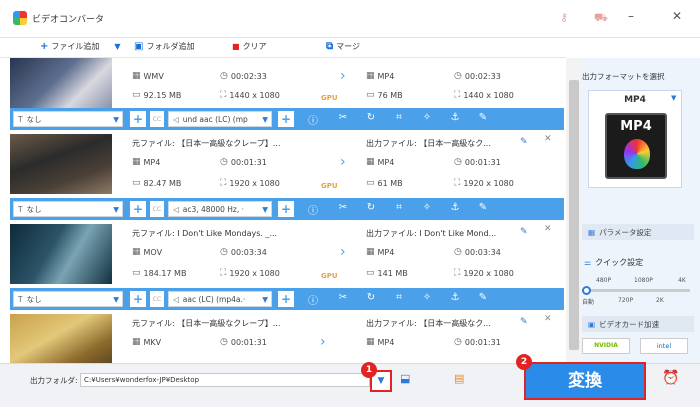 This screenshot has height=407, width=700. What do you see at coordinates (220, 119) in the screenshot?
I see `audio-select: ◁ und aac (LC) (mp ▼` at bounding box center [220, 119].